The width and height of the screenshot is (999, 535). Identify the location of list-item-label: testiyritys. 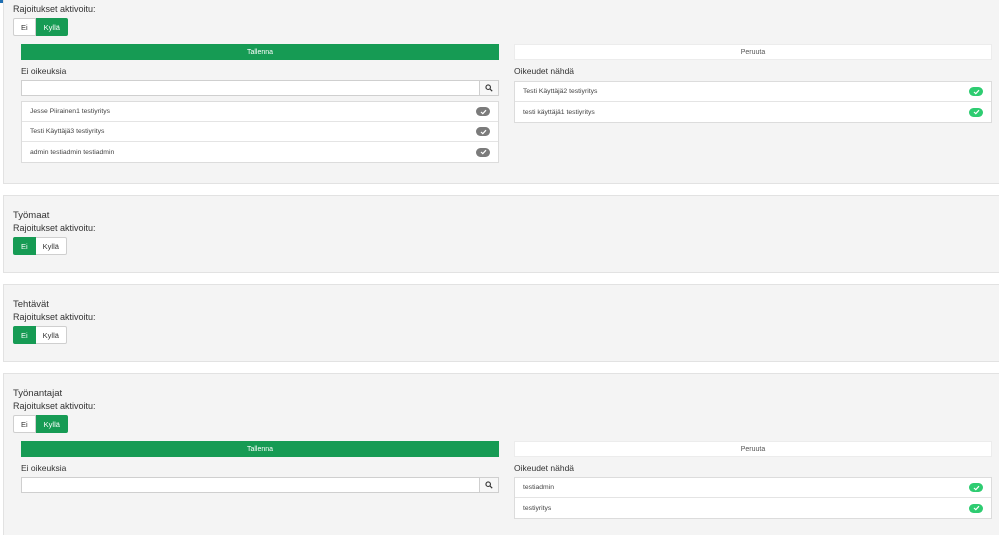
(537, 508).